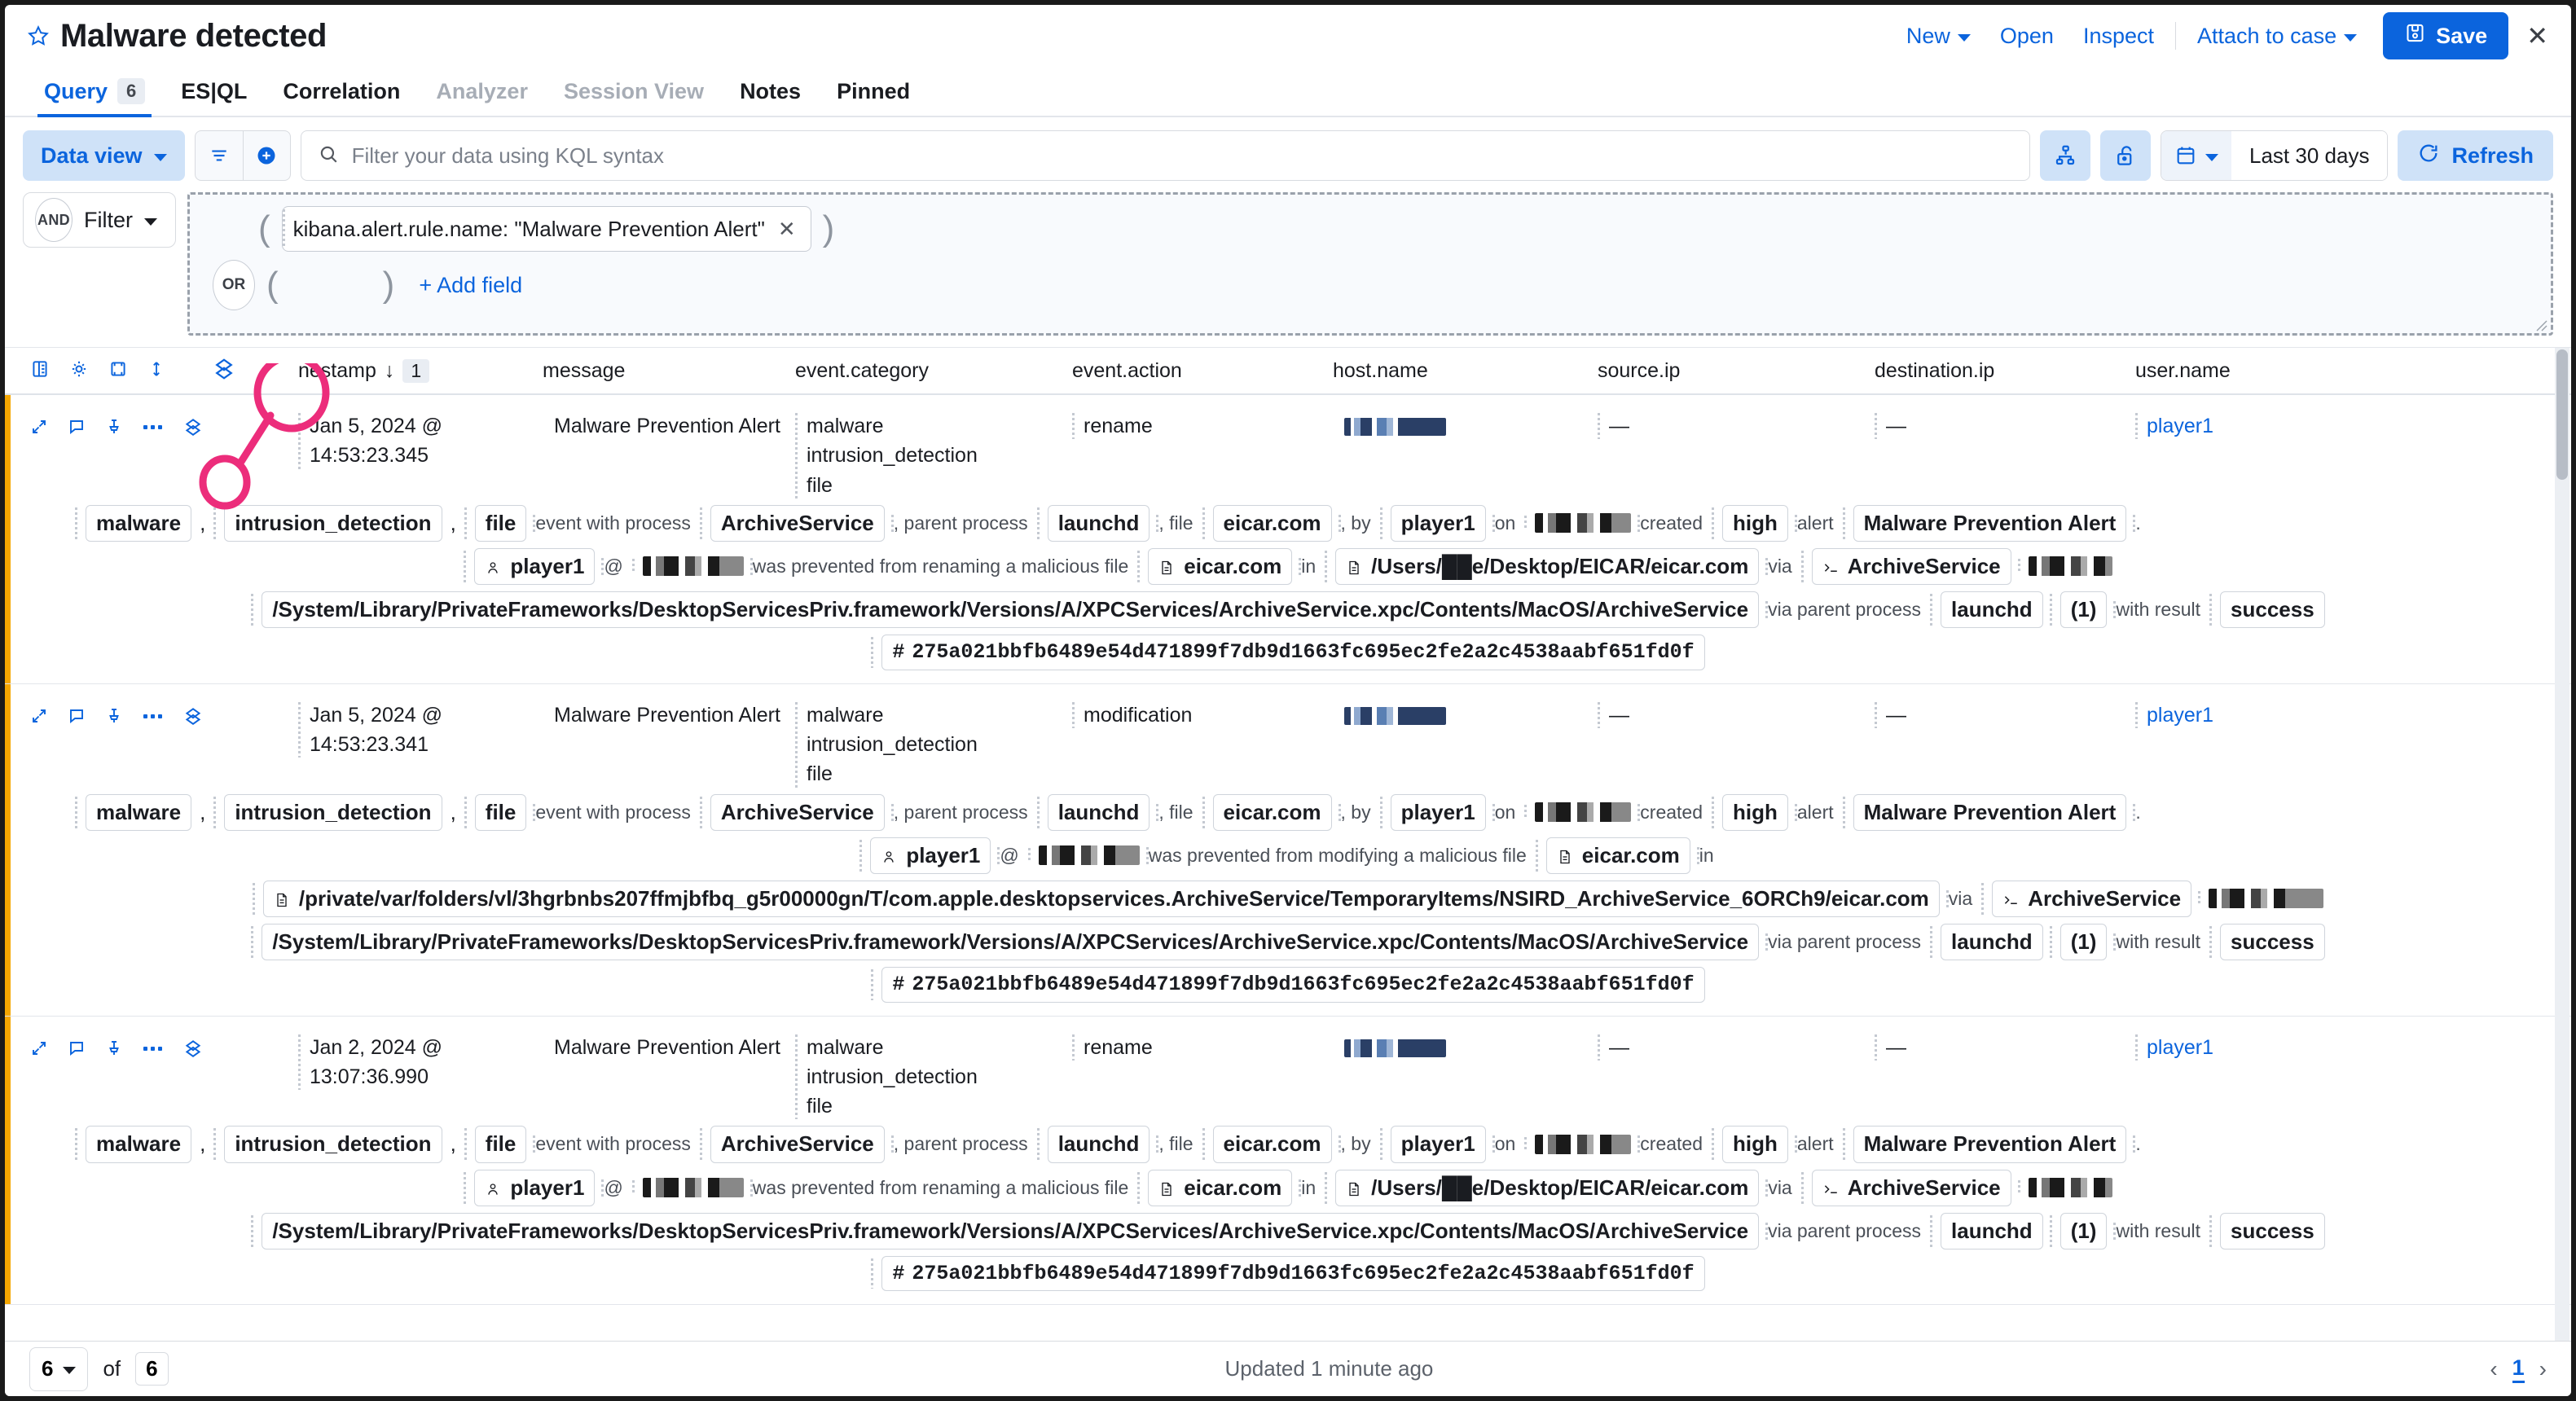 The height and width of the screenshot is (1401, 2576). Describe the element at coordinates (873, 91) in the screenshot. I see `tab-pinned: Pinned` at that location.